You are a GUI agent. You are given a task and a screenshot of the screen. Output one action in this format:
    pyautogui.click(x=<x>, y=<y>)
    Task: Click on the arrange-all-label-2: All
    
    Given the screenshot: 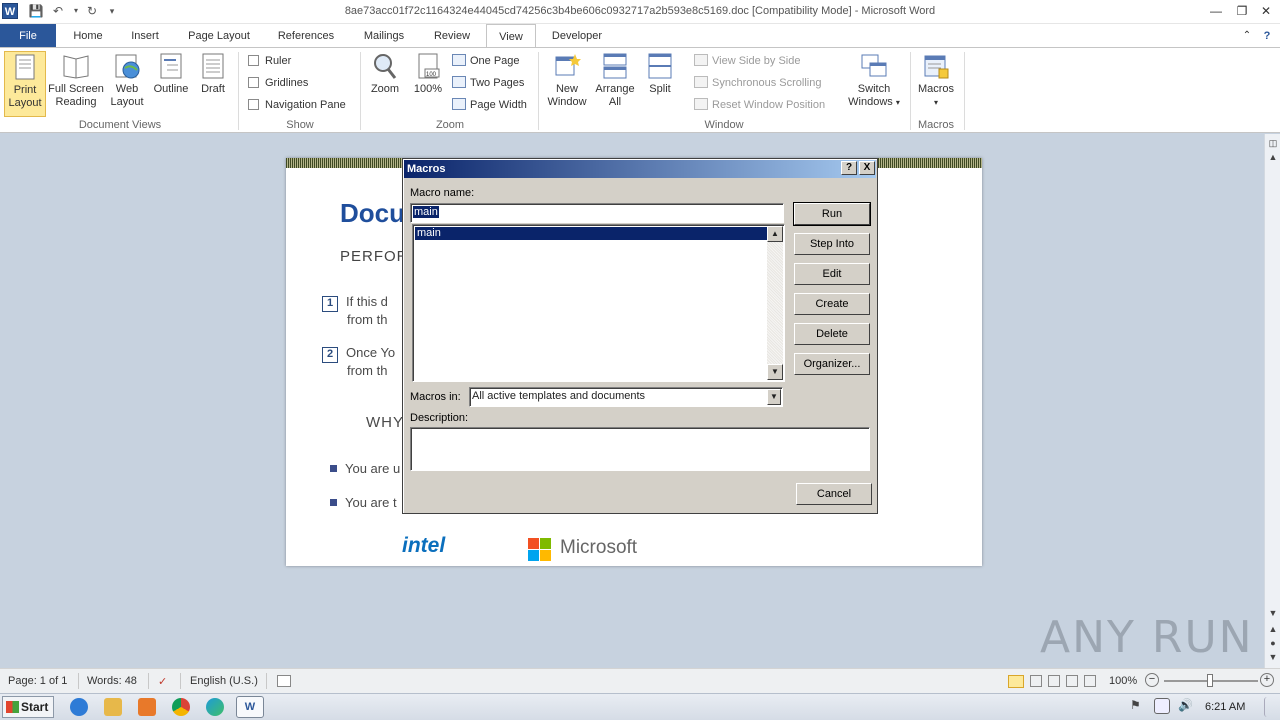 What is the action you would take?
    pyautogui.click(x=615, y=102)
    